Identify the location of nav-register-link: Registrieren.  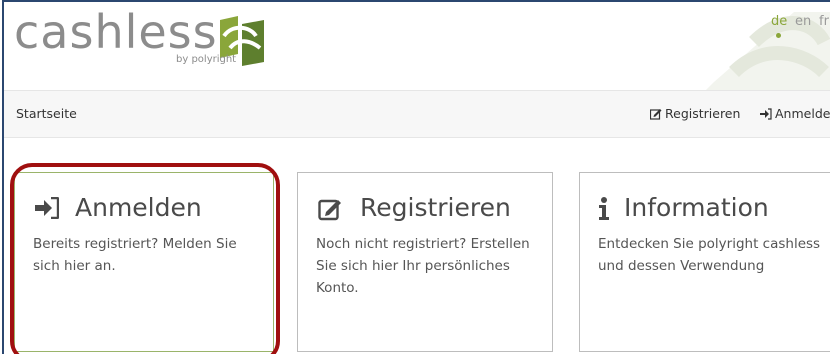
(695, 113).